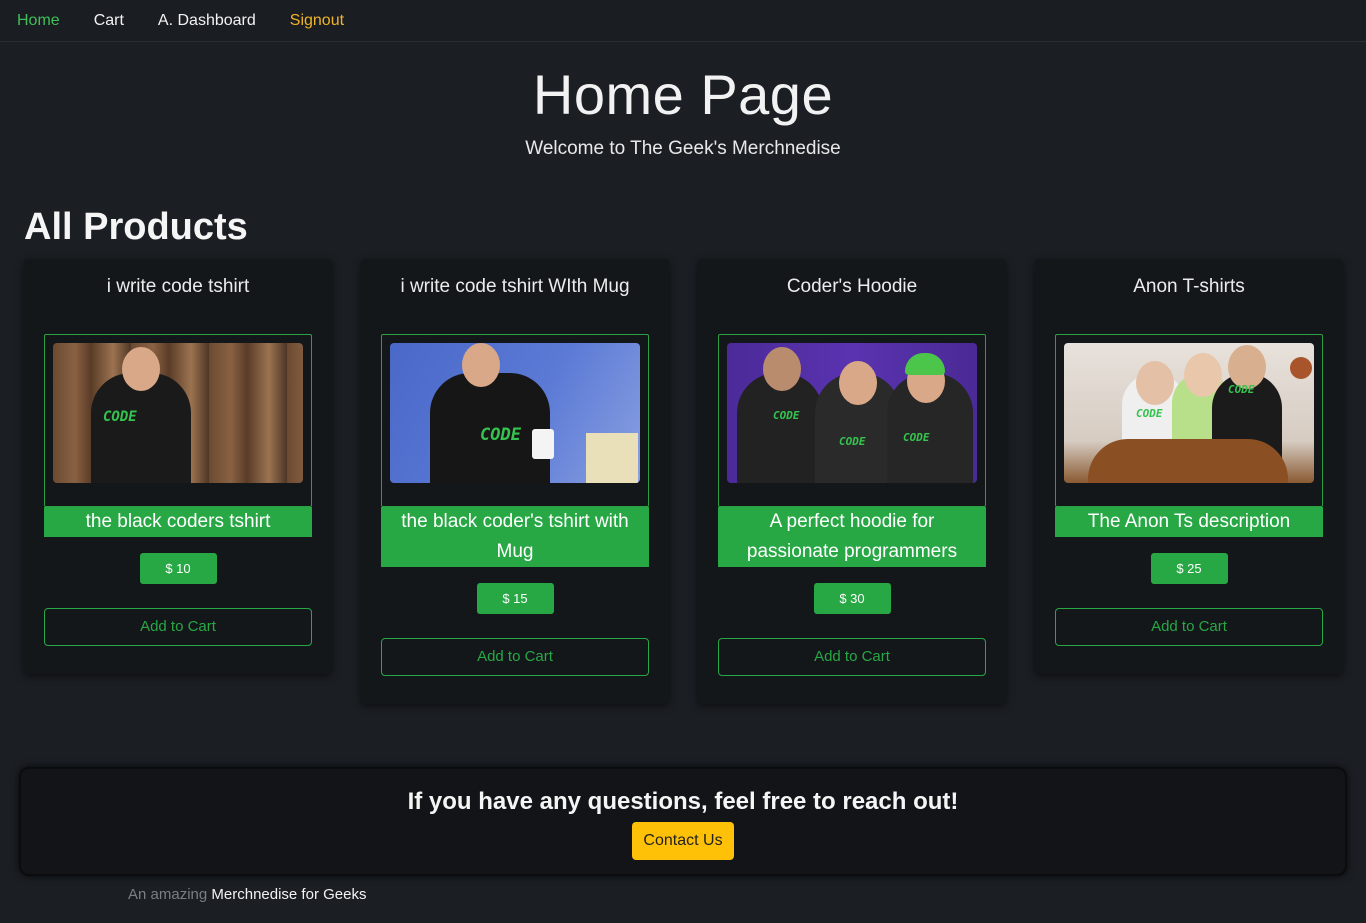  I want to click on nav-cart-link: Cart, so click(109, 21).